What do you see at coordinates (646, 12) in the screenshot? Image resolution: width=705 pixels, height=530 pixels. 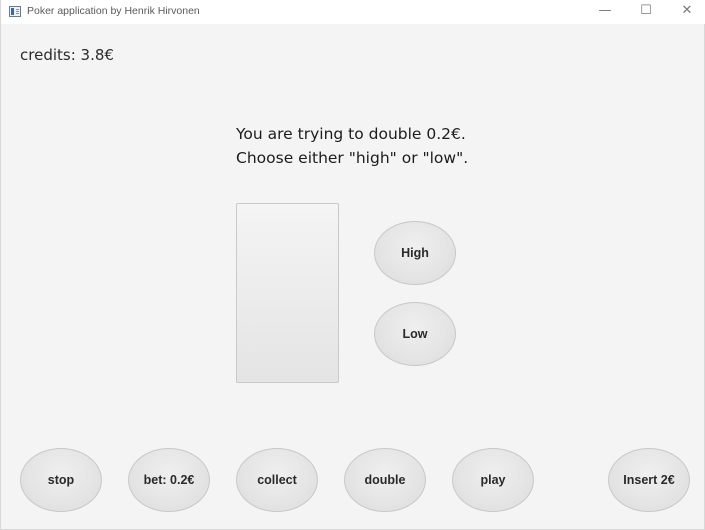 I see `maximize-button: ☐` at bounding box center [646, 12].